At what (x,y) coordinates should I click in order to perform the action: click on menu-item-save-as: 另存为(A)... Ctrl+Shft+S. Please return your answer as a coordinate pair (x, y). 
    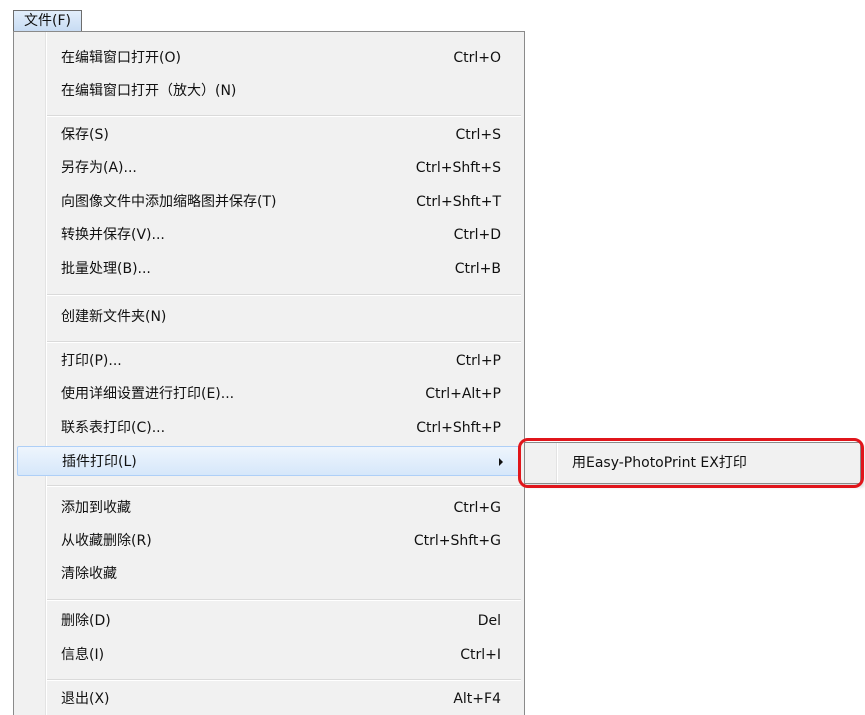
    Looking at the image, I should click on (269, 168).